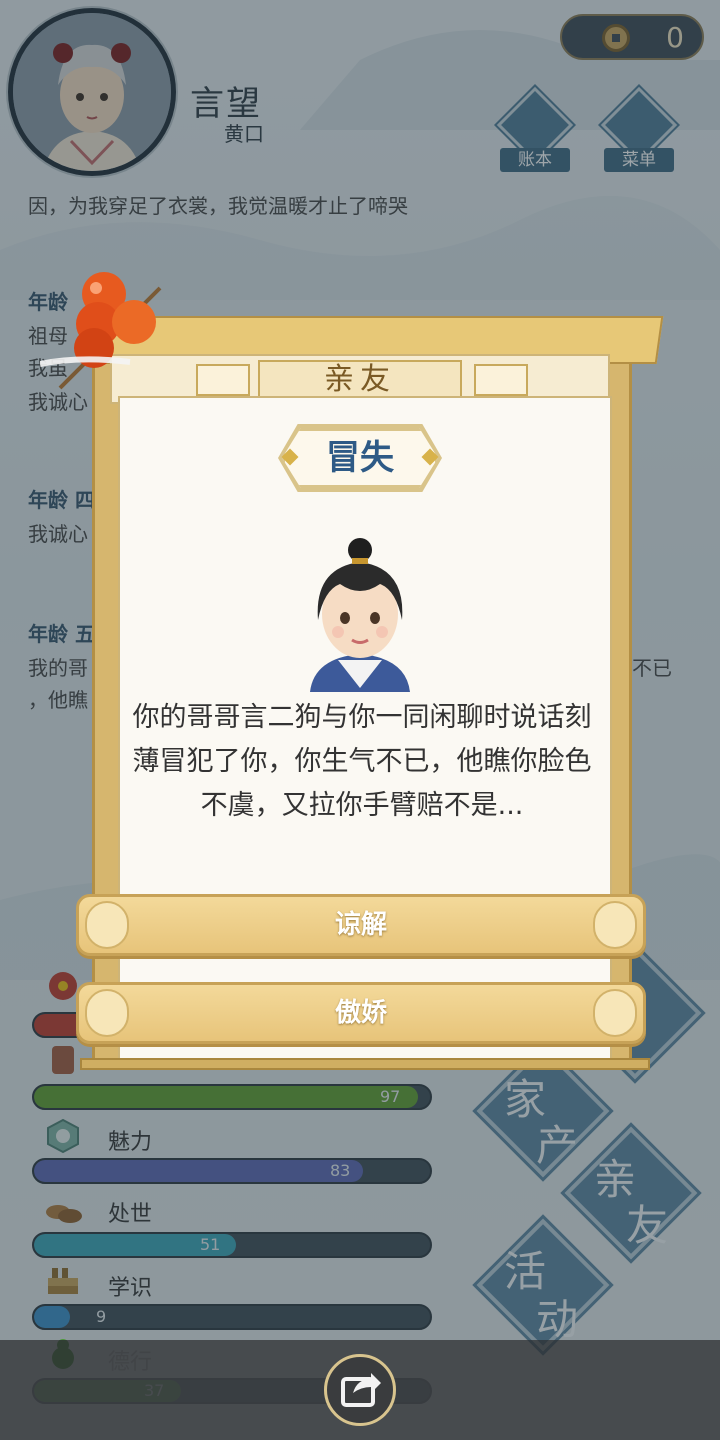  What do you see at coordinates (114, 333) in the screenshot?
I see `candied-haws-icon` at bounding box center [114, 333].